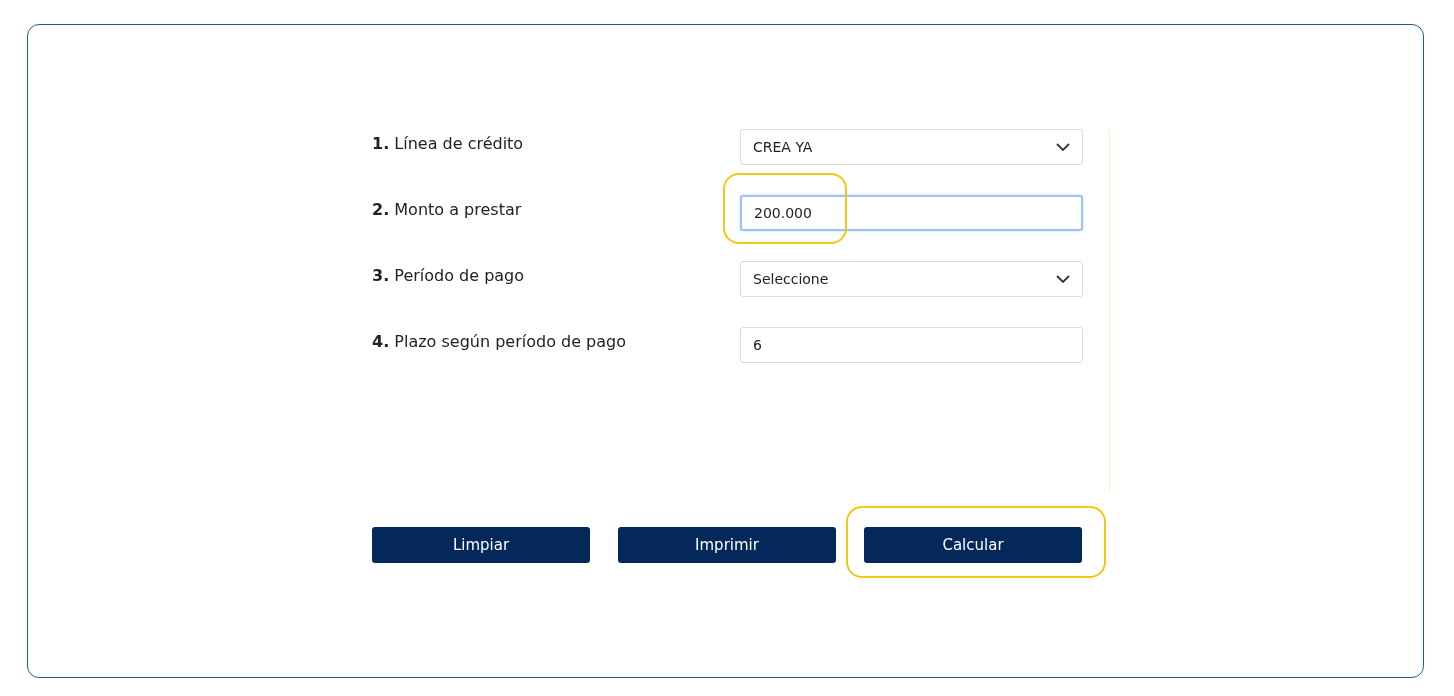 This screenshot has height=696, width=1454. Describe the element at coordinates (448, 143) in the screenshot. I see `field-label: 1. Línea de crédito` at that location.